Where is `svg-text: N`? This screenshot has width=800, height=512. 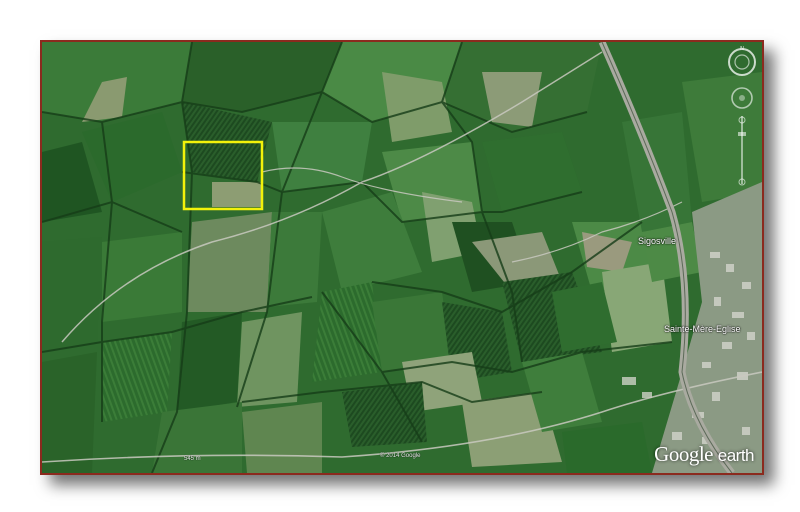
svg-text: N is located at coordinates (742, 49).